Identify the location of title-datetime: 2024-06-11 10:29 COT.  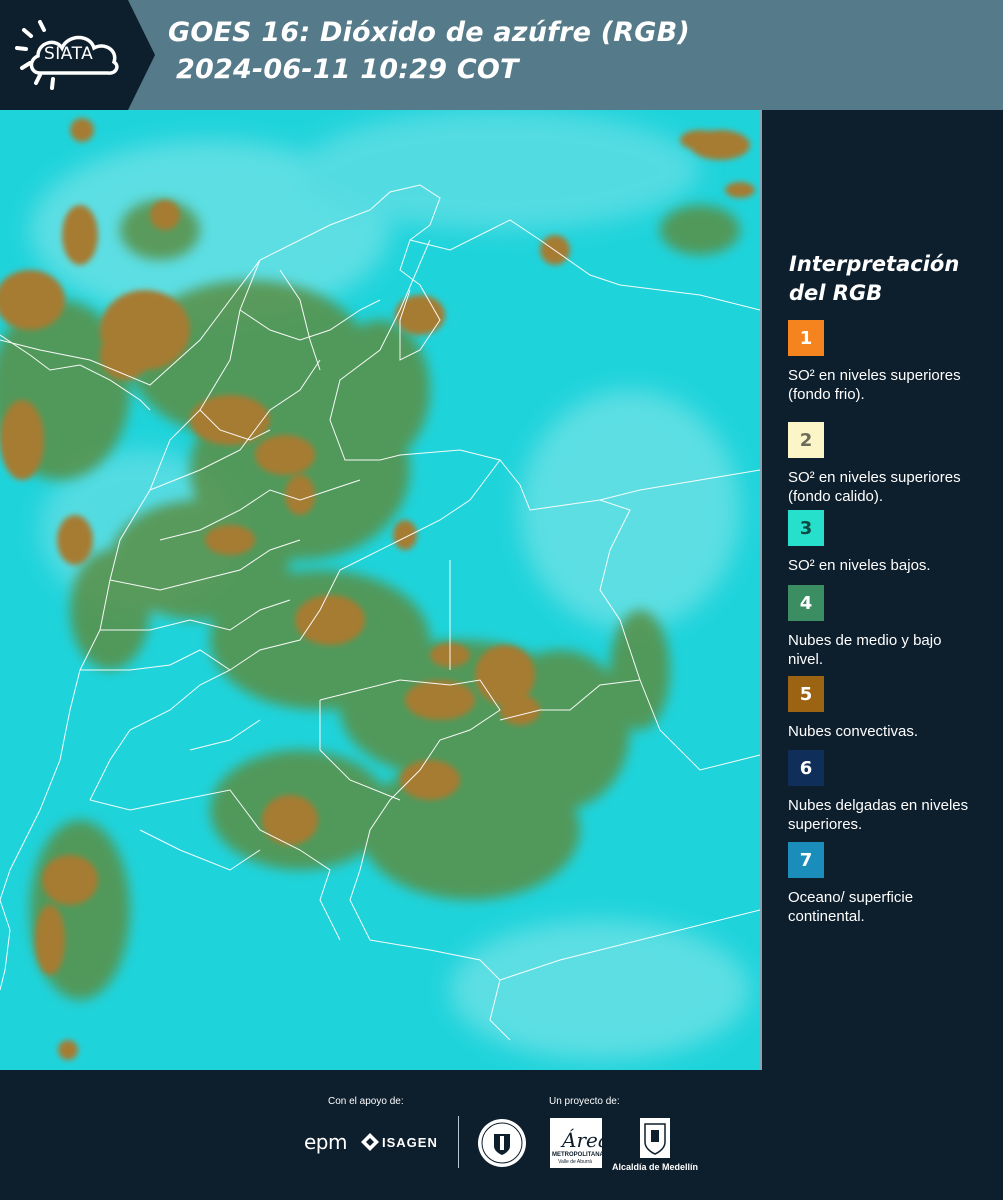
(347, 69).